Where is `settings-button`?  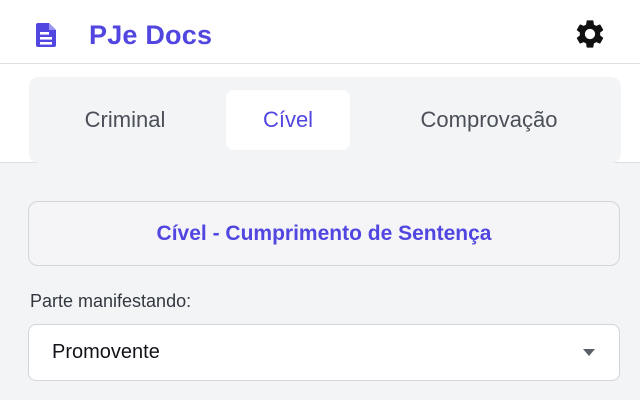 settings-button is located at coordinates (590, 34).